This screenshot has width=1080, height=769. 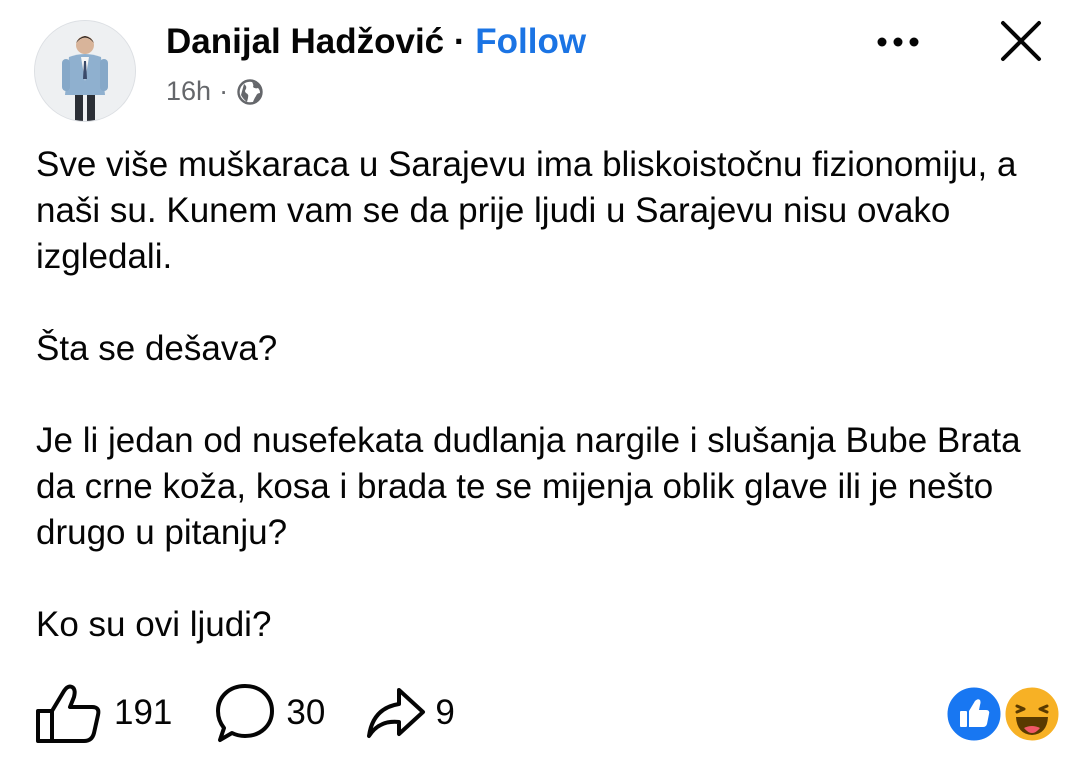 I want to click on avatar-image, so click(x=85, y=71).